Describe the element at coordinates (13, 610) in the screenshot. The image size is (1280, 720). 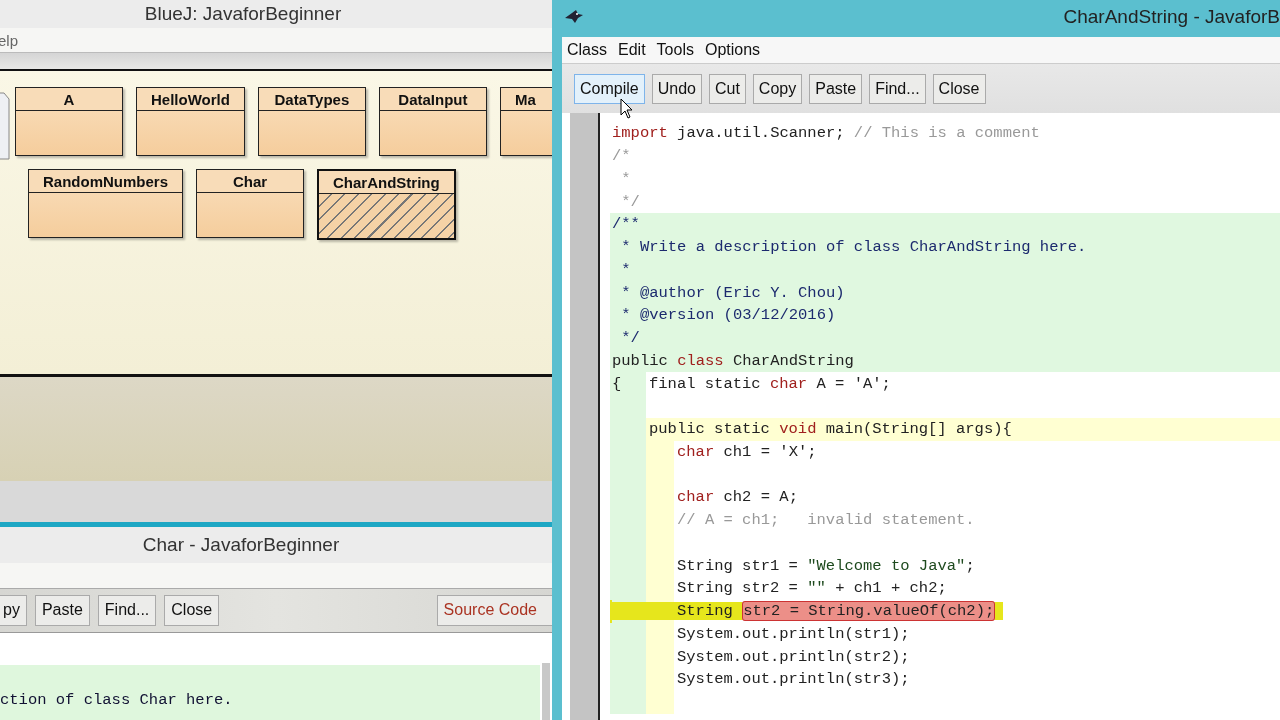
I see `toolbar-button: py` at that location.